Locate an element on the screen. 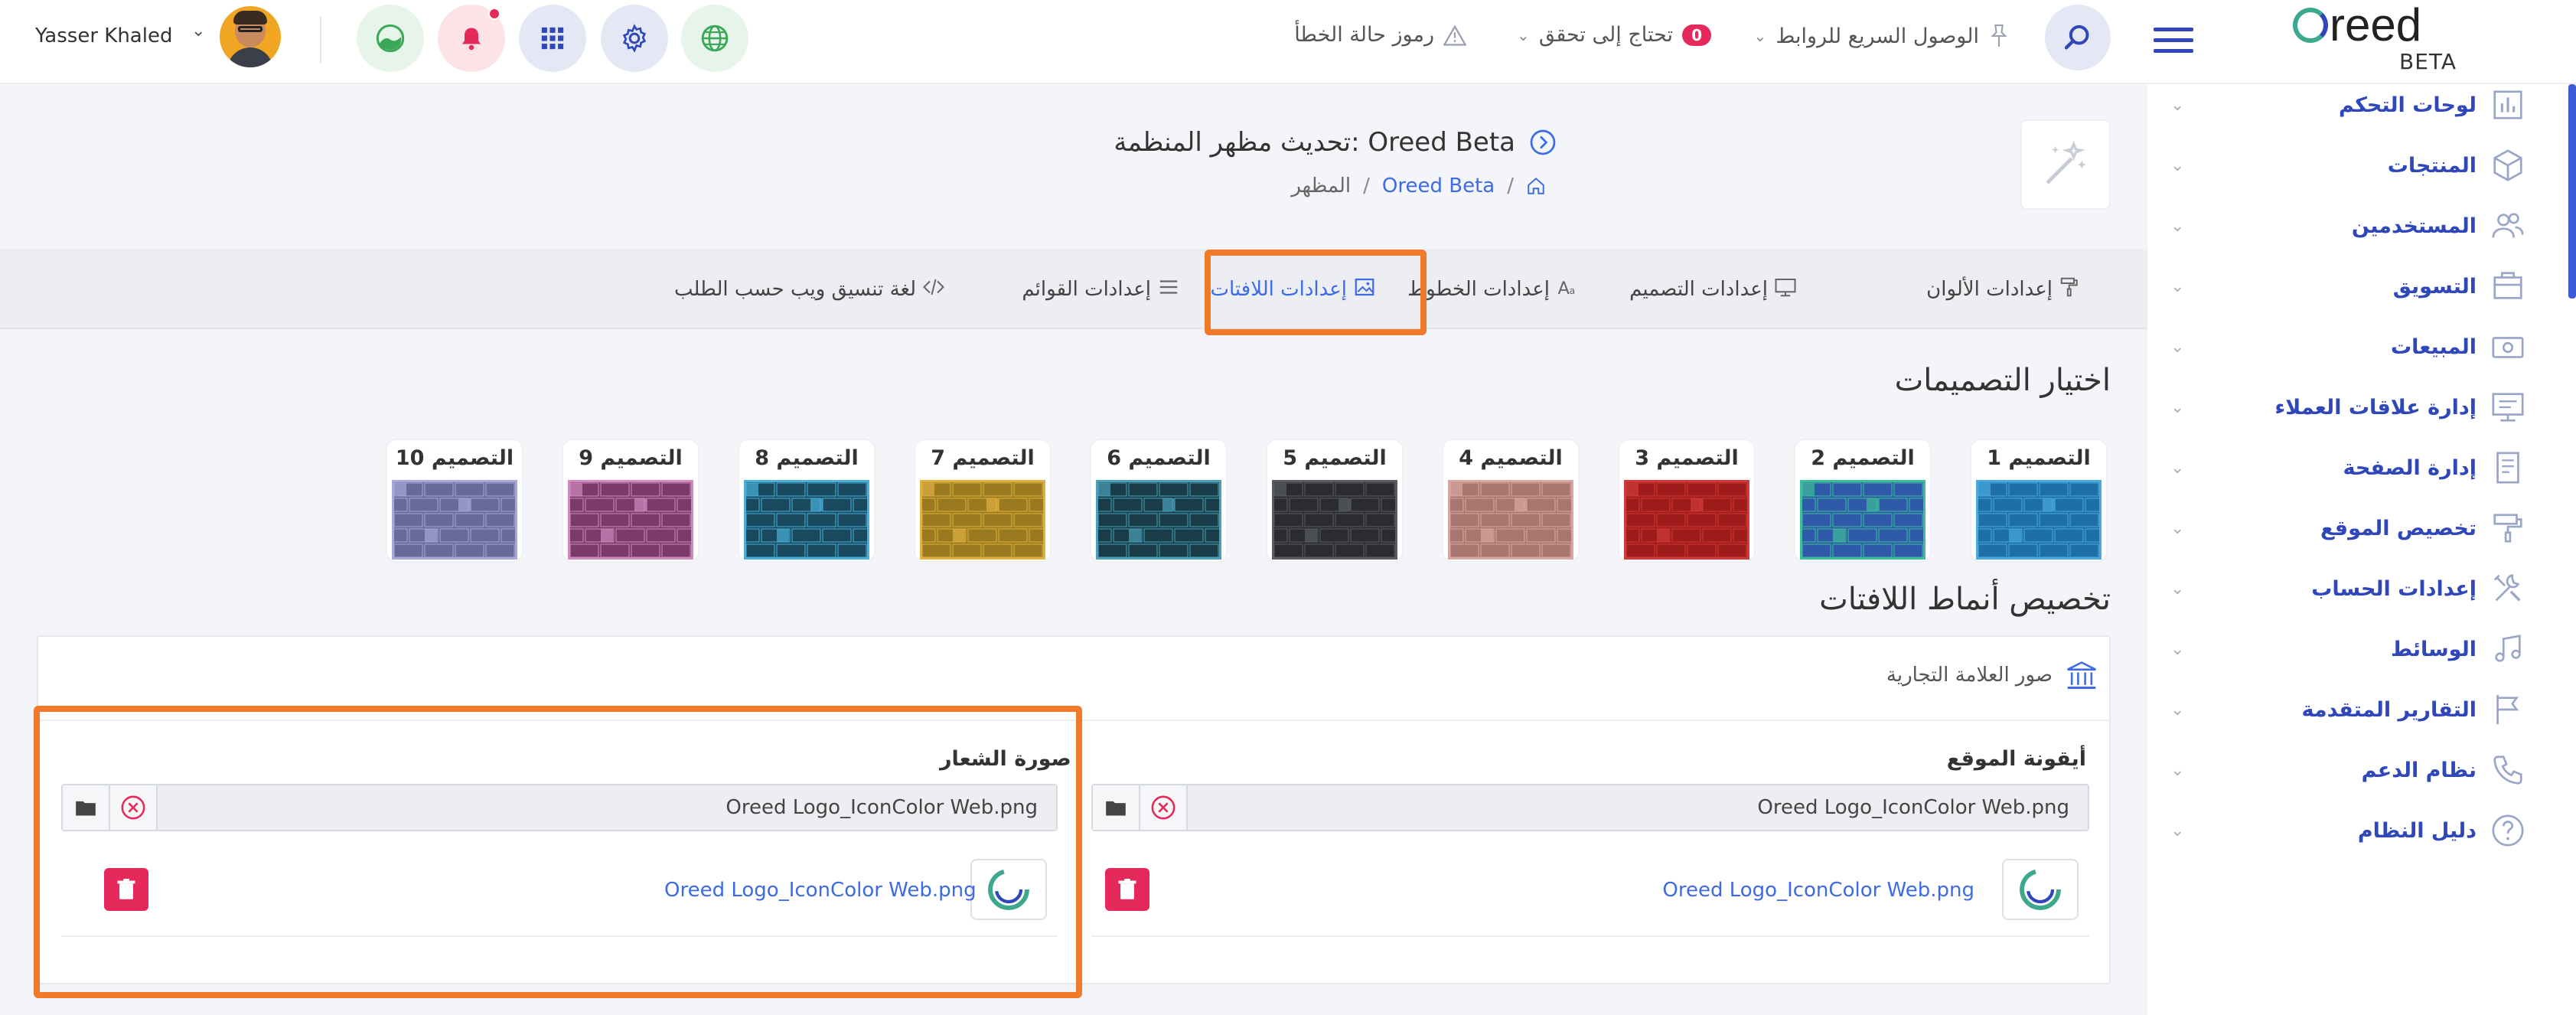 Image resolution: width=2576 pixels, height=1015 pixels. sidebar-item: المنتجات ⌄ is located at coordinates (2361, 165).